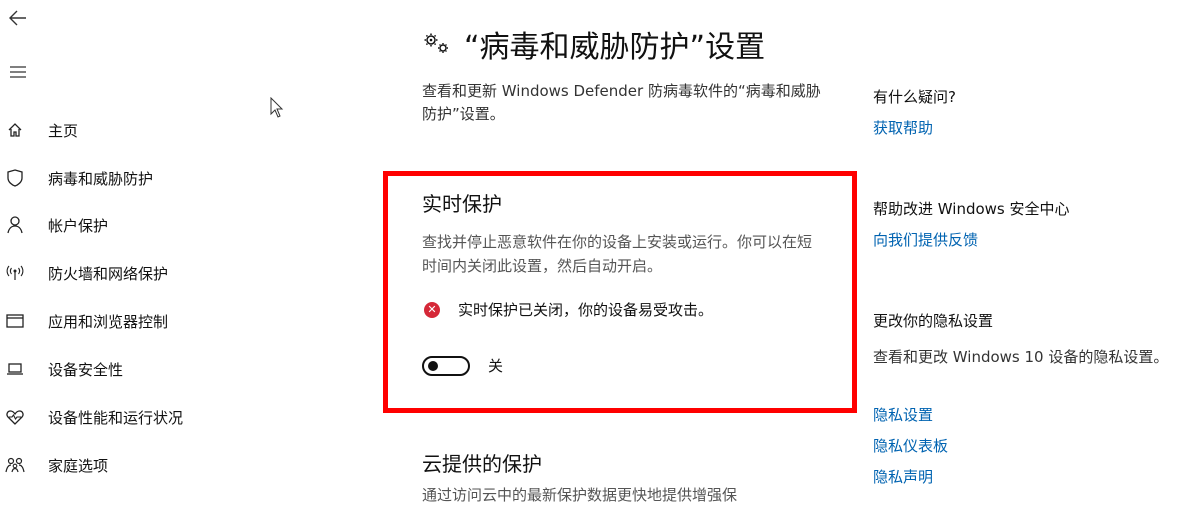  Describe the element at coordinates (615, 47) in the screenshot. I see `page-title-text: “病毒和威胁防护”设置` at that location.